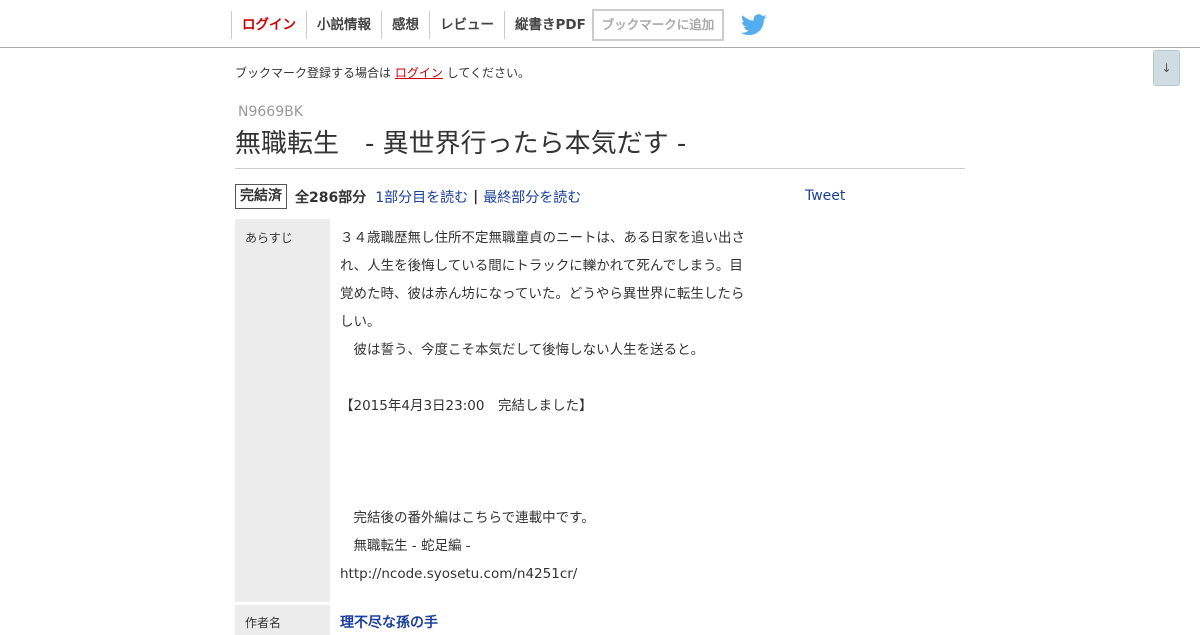 This screenshot has width=1200, height=635. I want to click on summary-line: 彼は誓う、今度こそ本気だして後悔しない人生を送ると。, so click(522, 350).